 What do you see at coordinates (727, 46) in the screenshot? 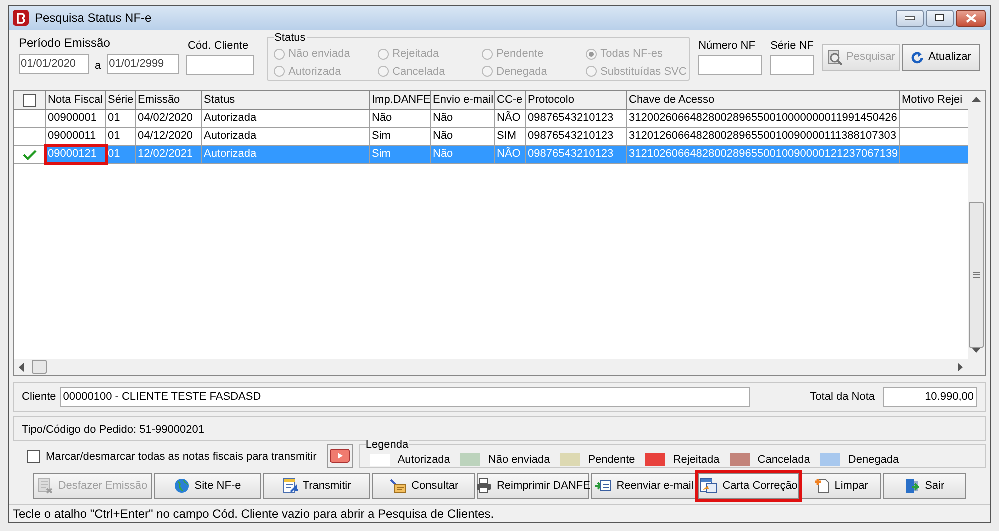
I see `invoice-number-label: Número NF` at bounding box center [727, 46].